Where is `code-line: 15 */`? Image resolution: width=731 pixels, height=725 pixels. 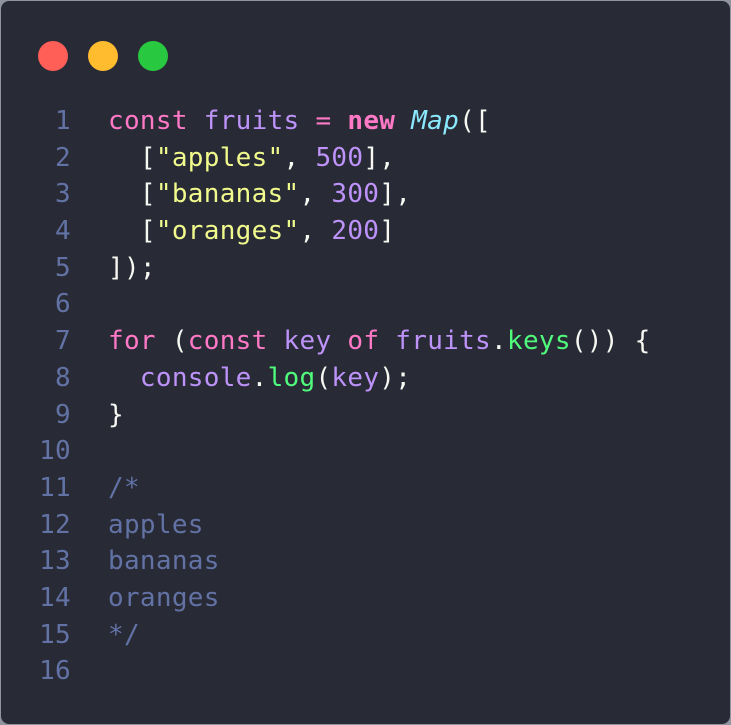 code-line: 15 */ is located at coordinates (365, 635).